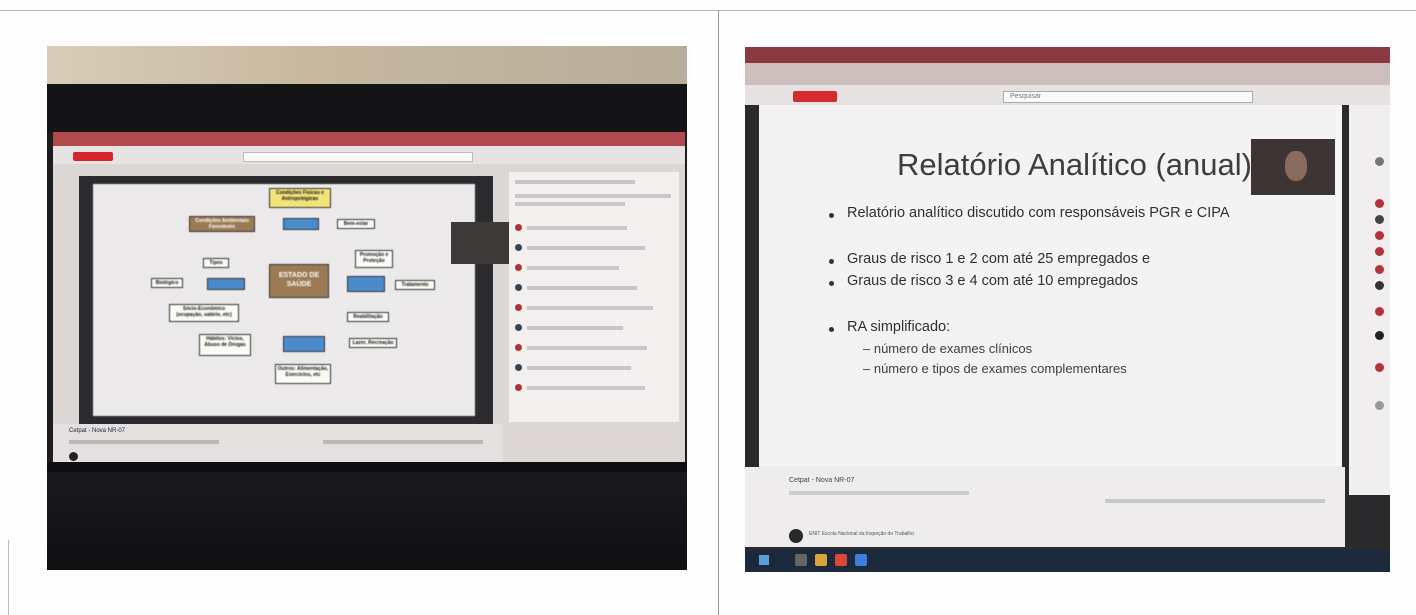 The height and width of the screenshot is (615, 1416). I want to click on monitor-bezel, so click(367, 108).